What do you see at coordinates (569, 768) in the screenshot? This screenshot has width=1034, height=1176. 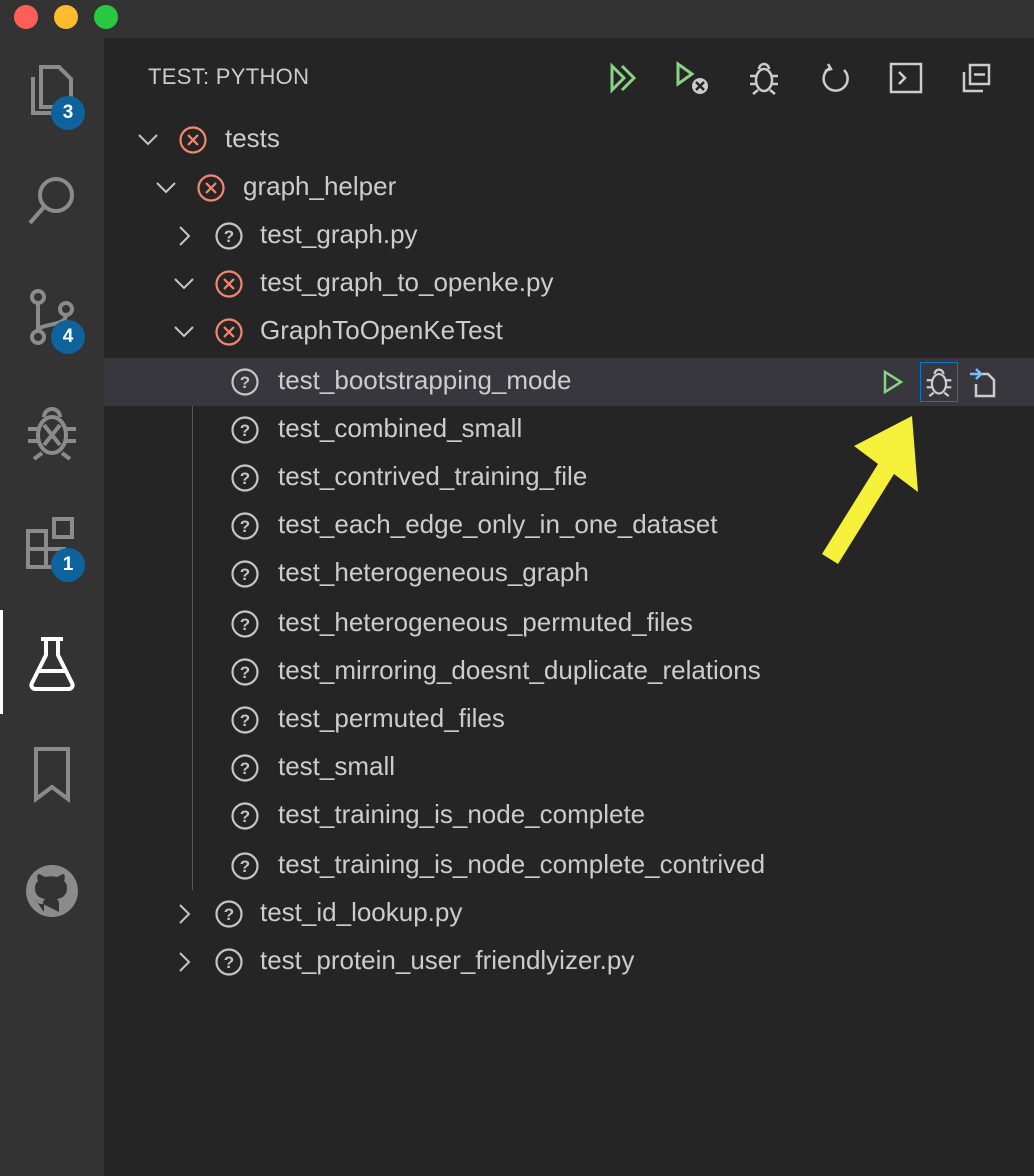 I see `tree-item: ? test_small` at bounding box center [569, 768].